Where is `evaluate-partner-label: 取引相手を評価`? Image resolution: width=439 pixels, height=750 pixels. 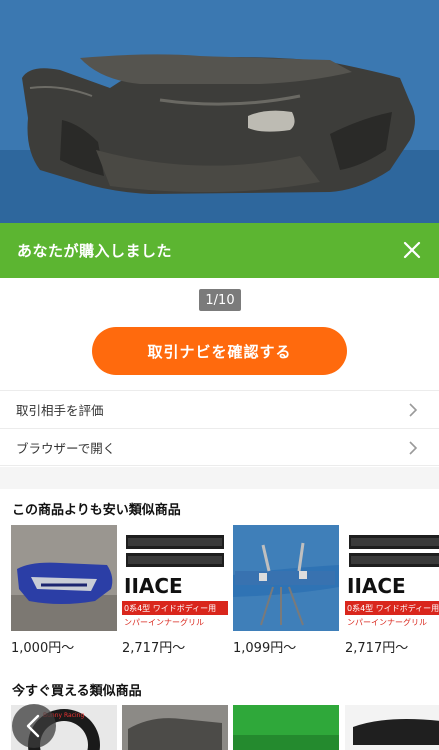 evaluate-partner-label: 取引相手を評価 is located at coordinates (60, 410).